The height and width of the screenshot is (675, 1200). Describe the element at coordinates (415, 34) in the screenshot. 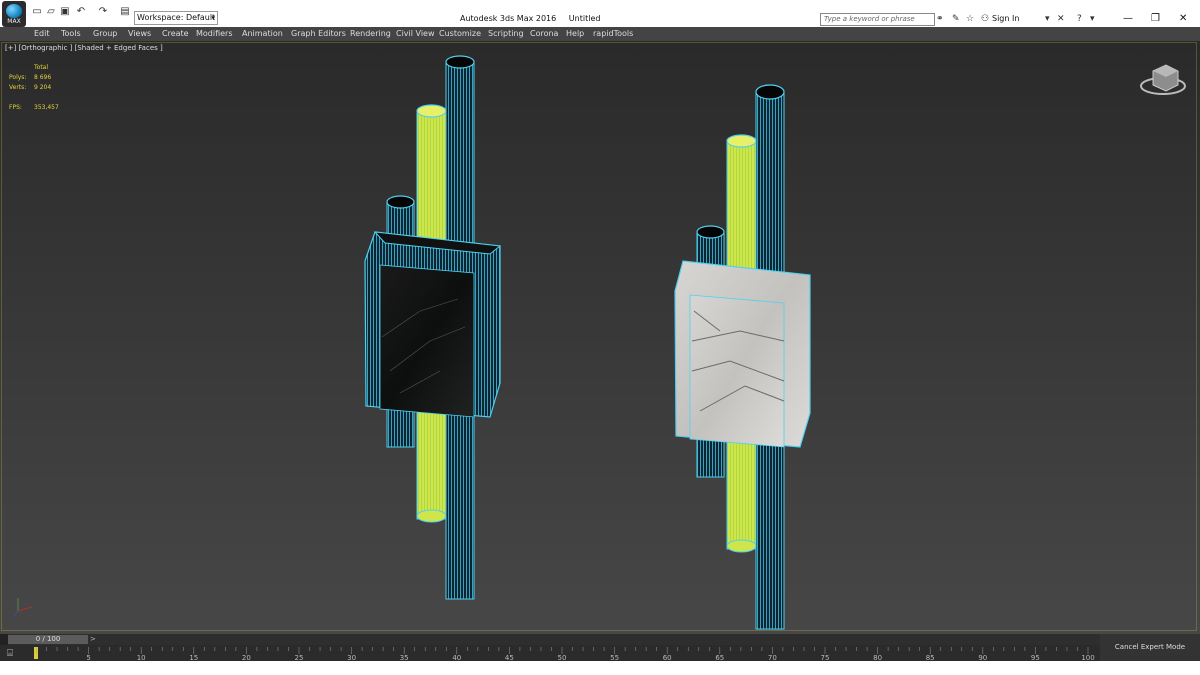

I see `menu-civil-view: Civil View` at that location.